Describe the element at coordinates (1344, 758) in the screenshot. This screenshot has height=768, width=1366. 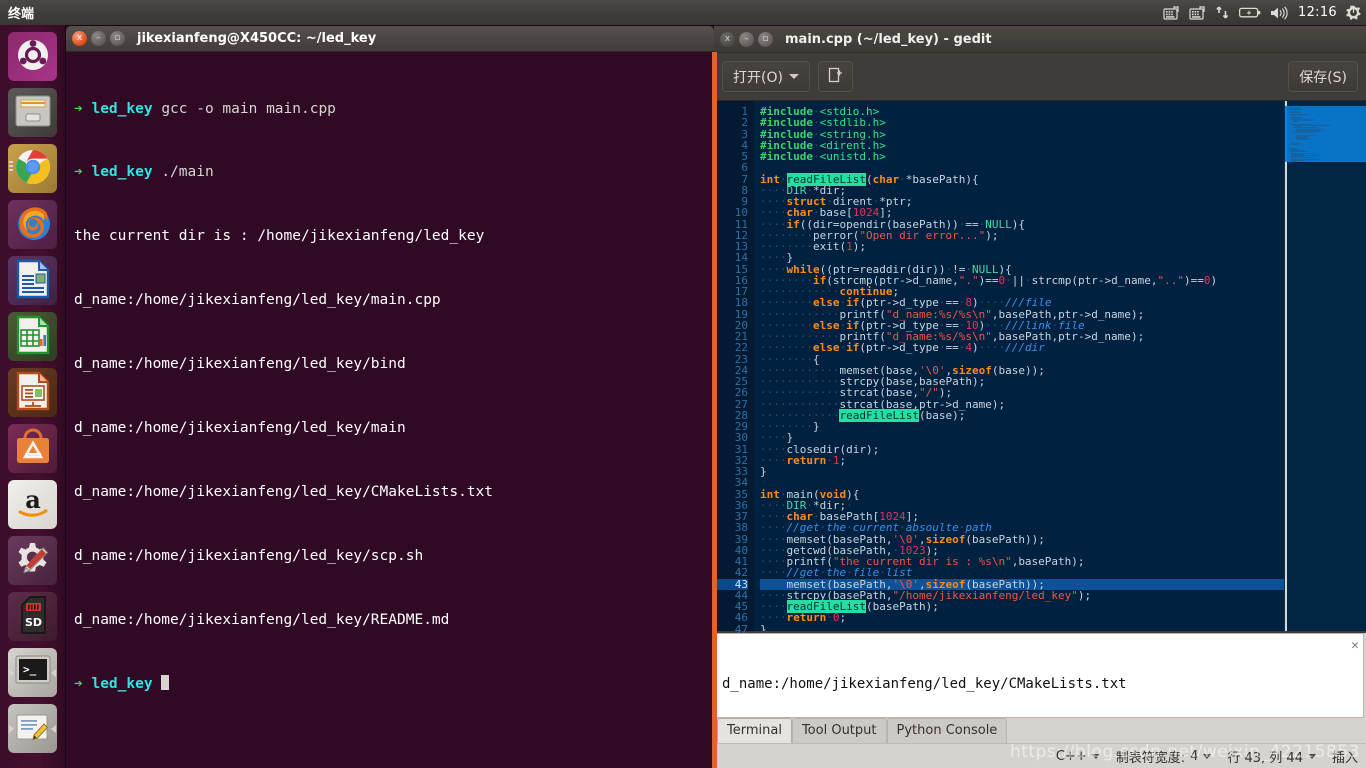
I see `insert-mode-indicator: 插入` at that location.